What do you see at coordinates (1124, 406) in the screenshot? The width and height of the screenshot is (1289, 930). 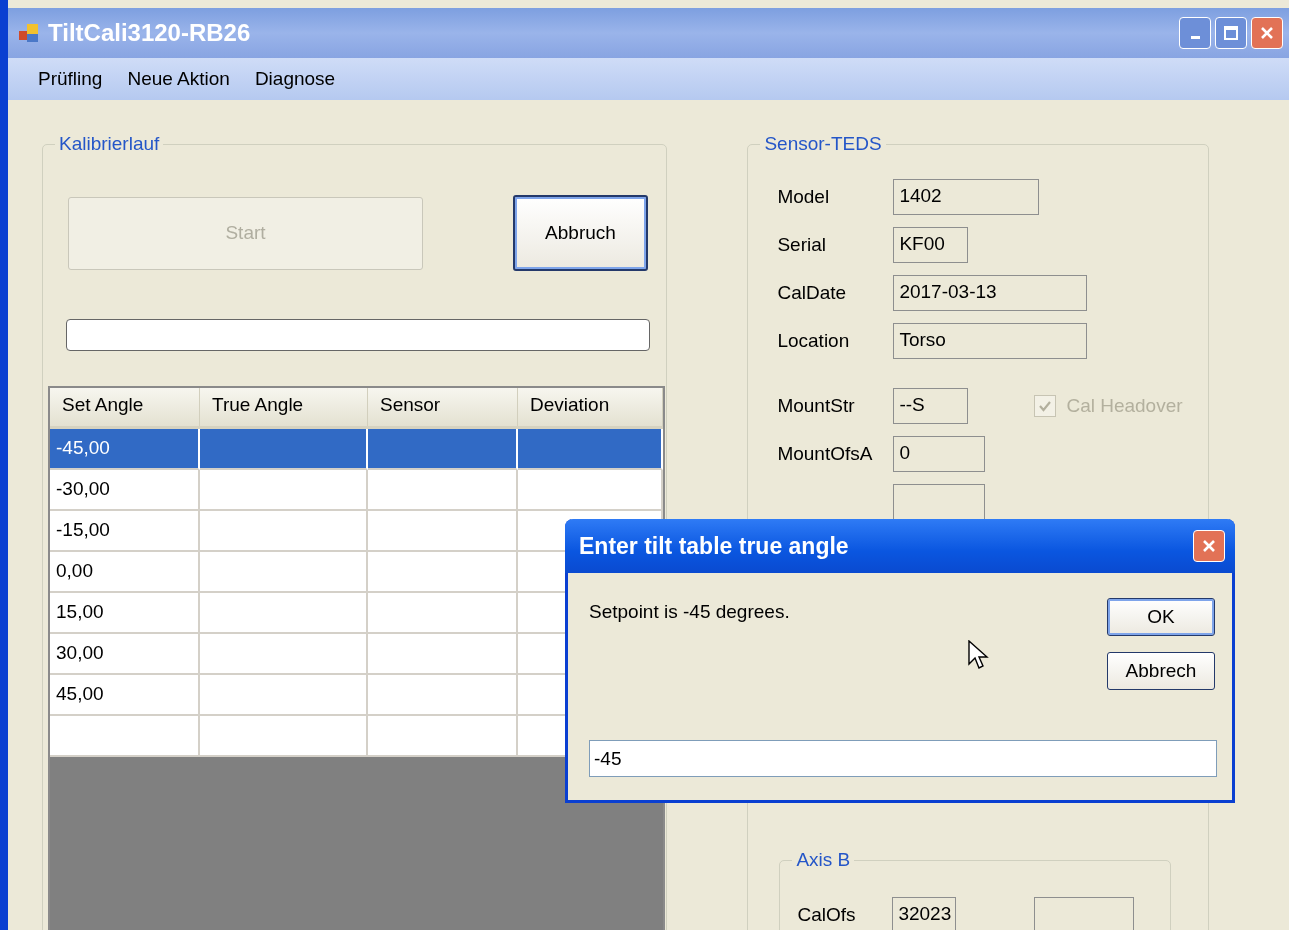 I see `checkbox-label: Cal Headover` at bounding box center [1124, 406].